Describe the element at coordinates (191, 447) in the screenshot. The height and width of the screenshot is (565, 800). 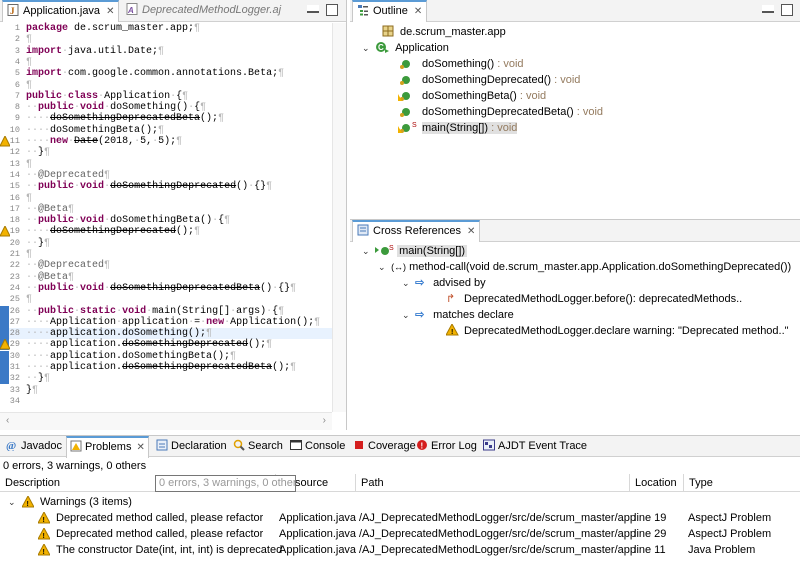
I see `tab-declaration: Declaration` at that location.